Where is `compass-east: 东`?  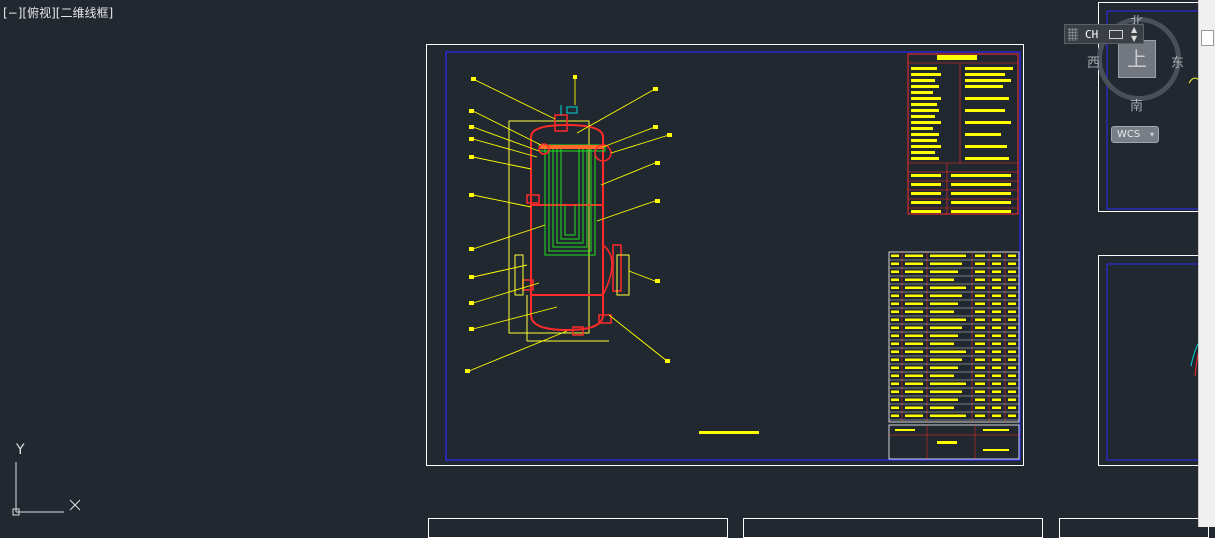
compass-east: 东 is located at coordinates (1177, 61).